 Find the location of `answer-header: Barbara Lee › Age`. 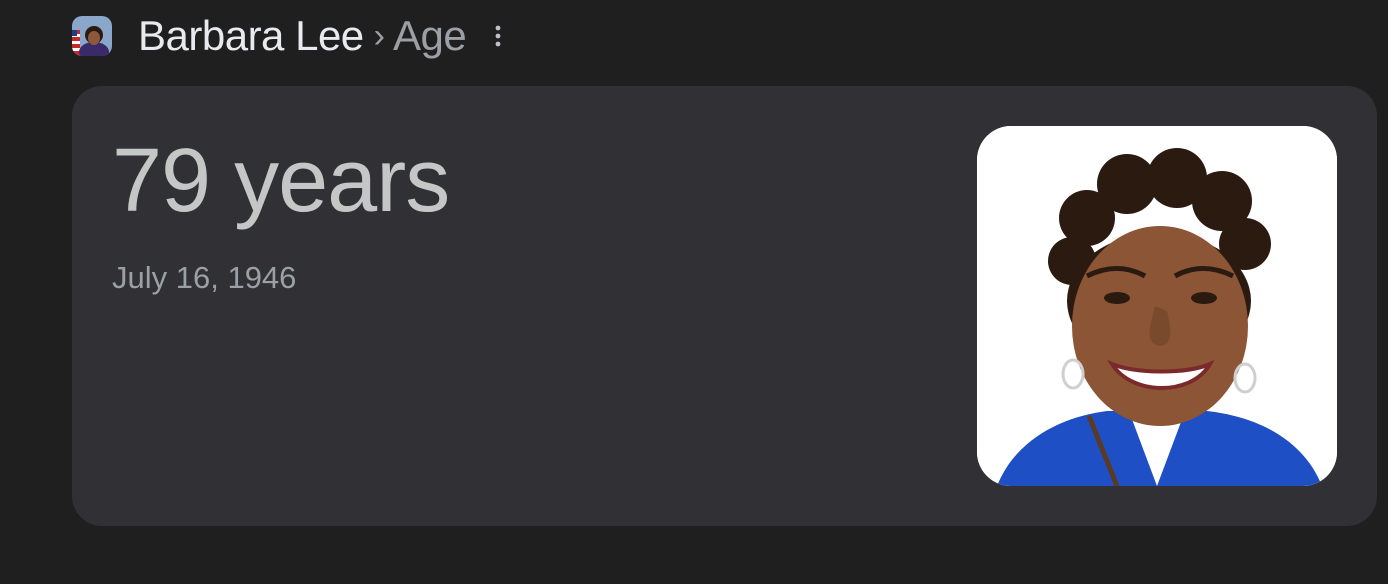

answer-header: Barbara Lee › Age is located at coordinates (289, 36).